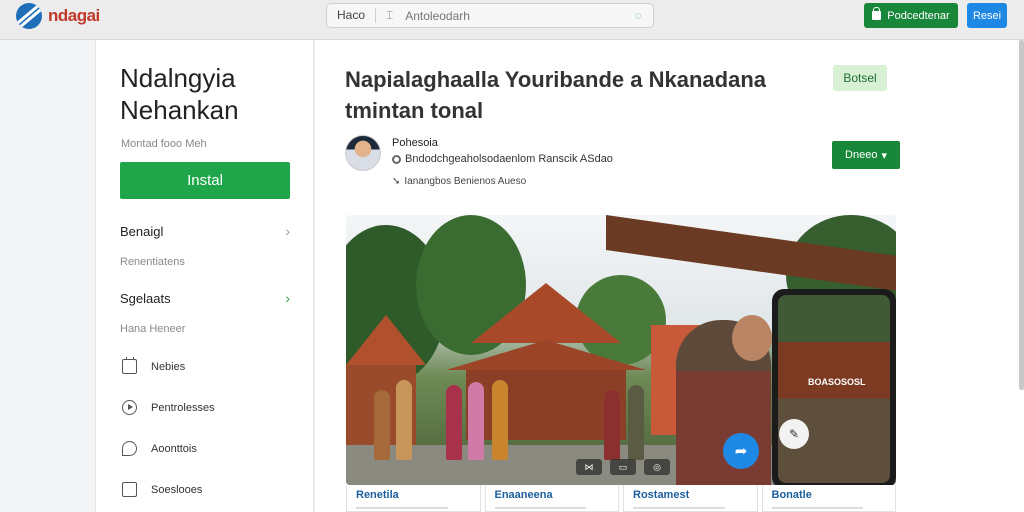 The height and width of the screenshot is (512, 1024). I want to click on text-cursor-icon: ⌶, so click(390, 15).